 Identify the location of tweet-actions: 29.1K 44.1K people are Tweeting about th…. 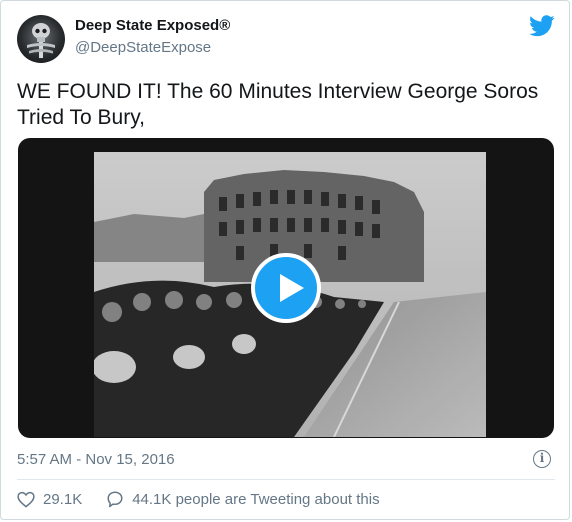
(210, 499).